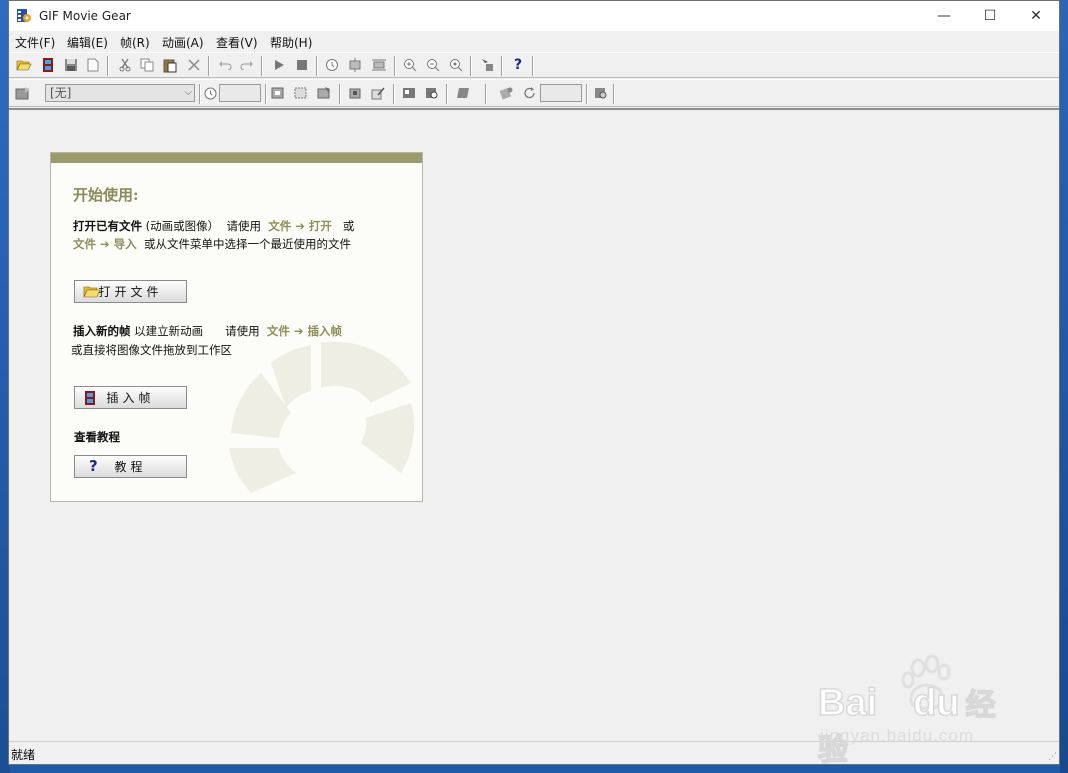  Describe the element at coordinates (322, 417) in the screenshot. I see `gear-watermark-icon` at that location.